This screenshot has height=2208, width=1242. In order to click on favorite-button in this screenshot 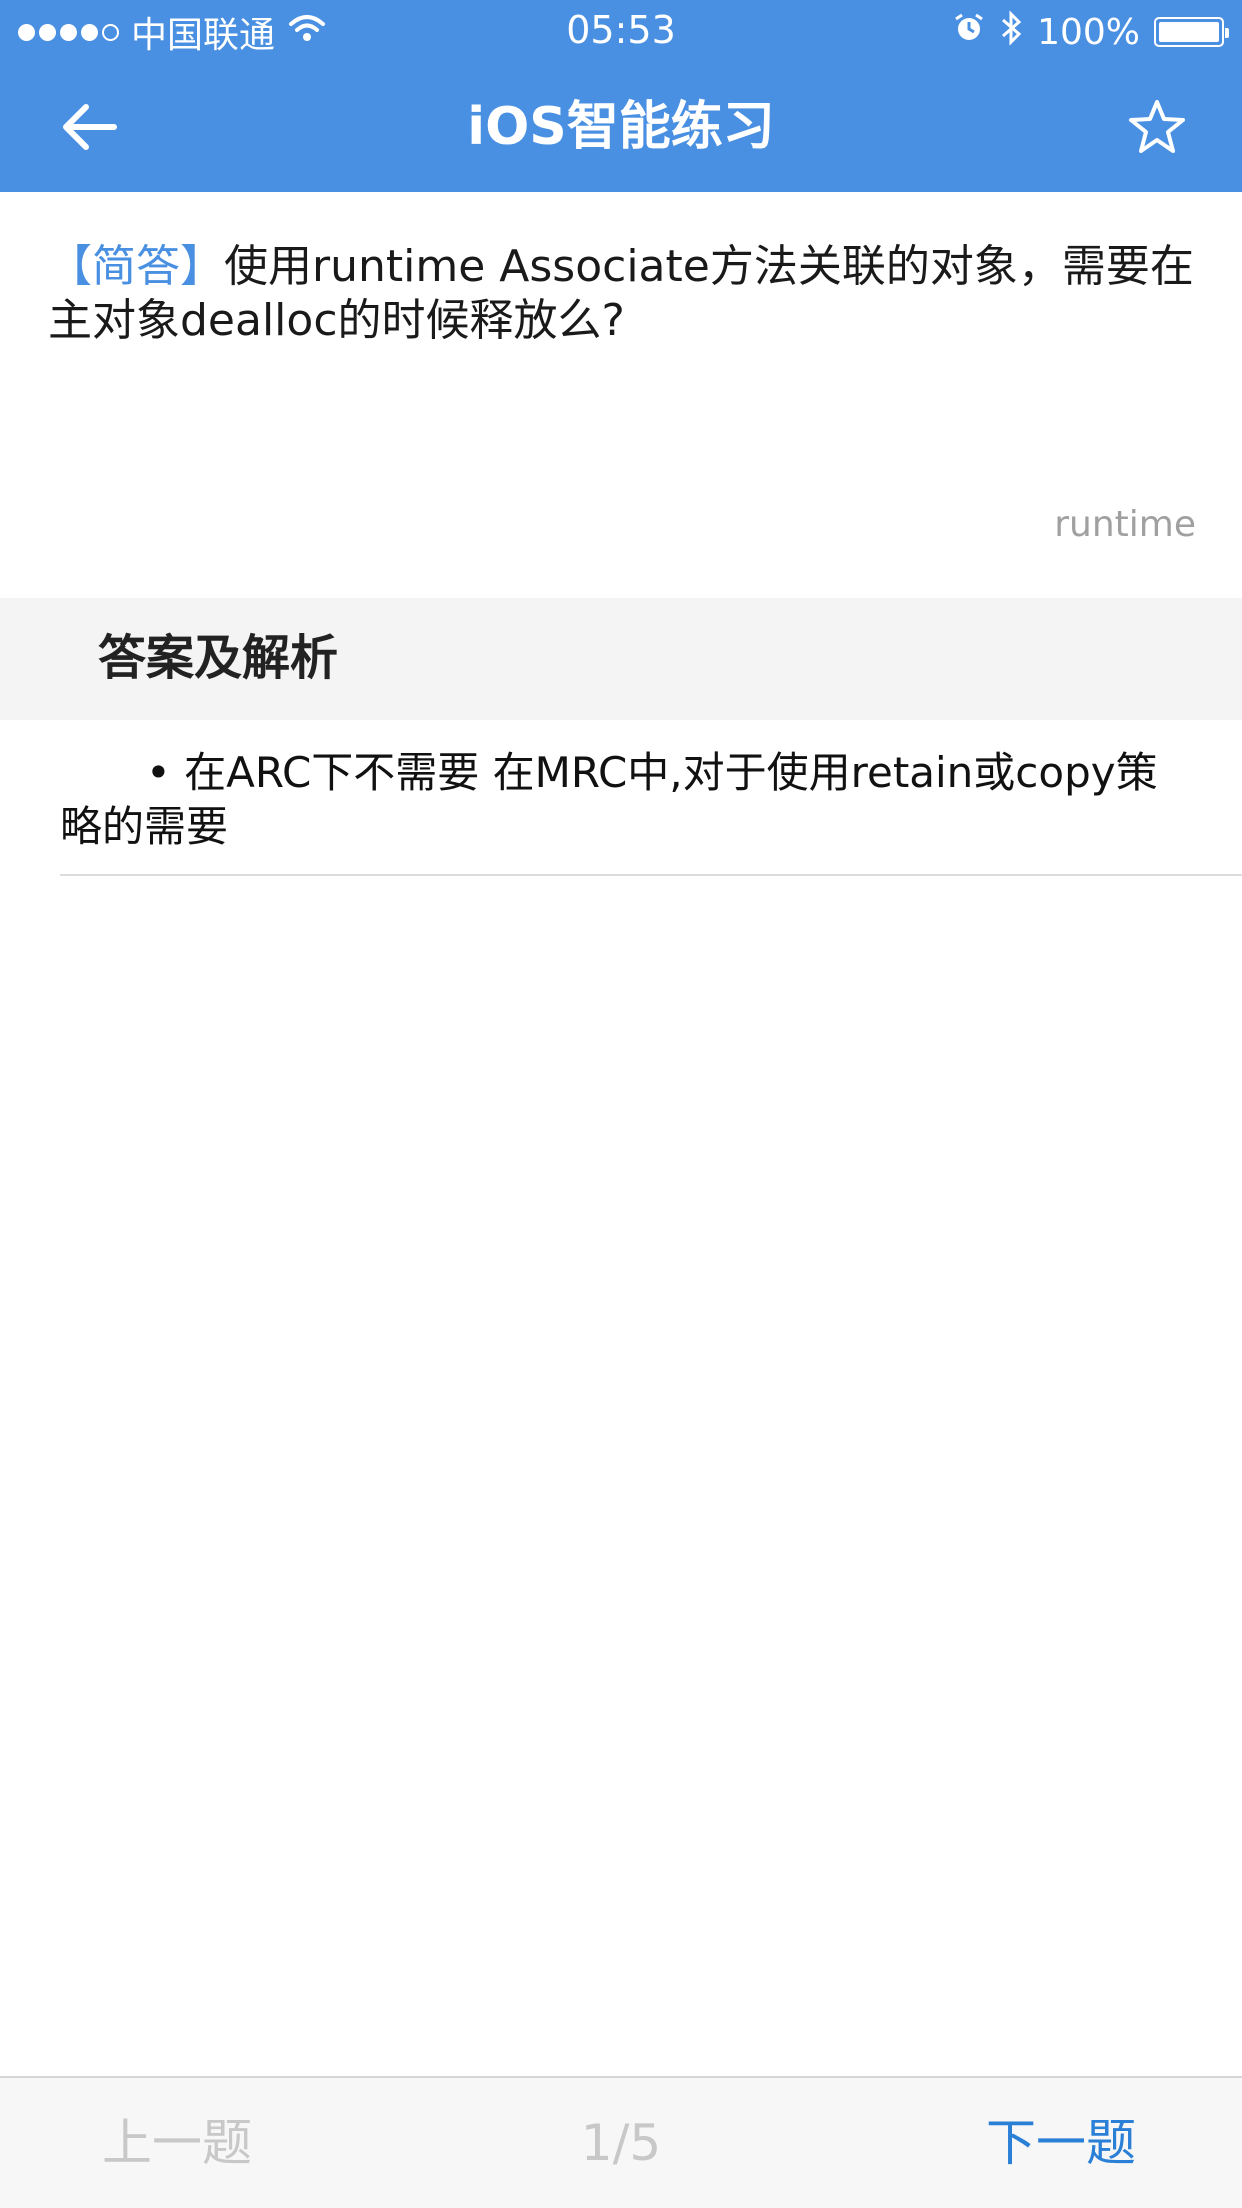, I will do `click(1157, 127)`.